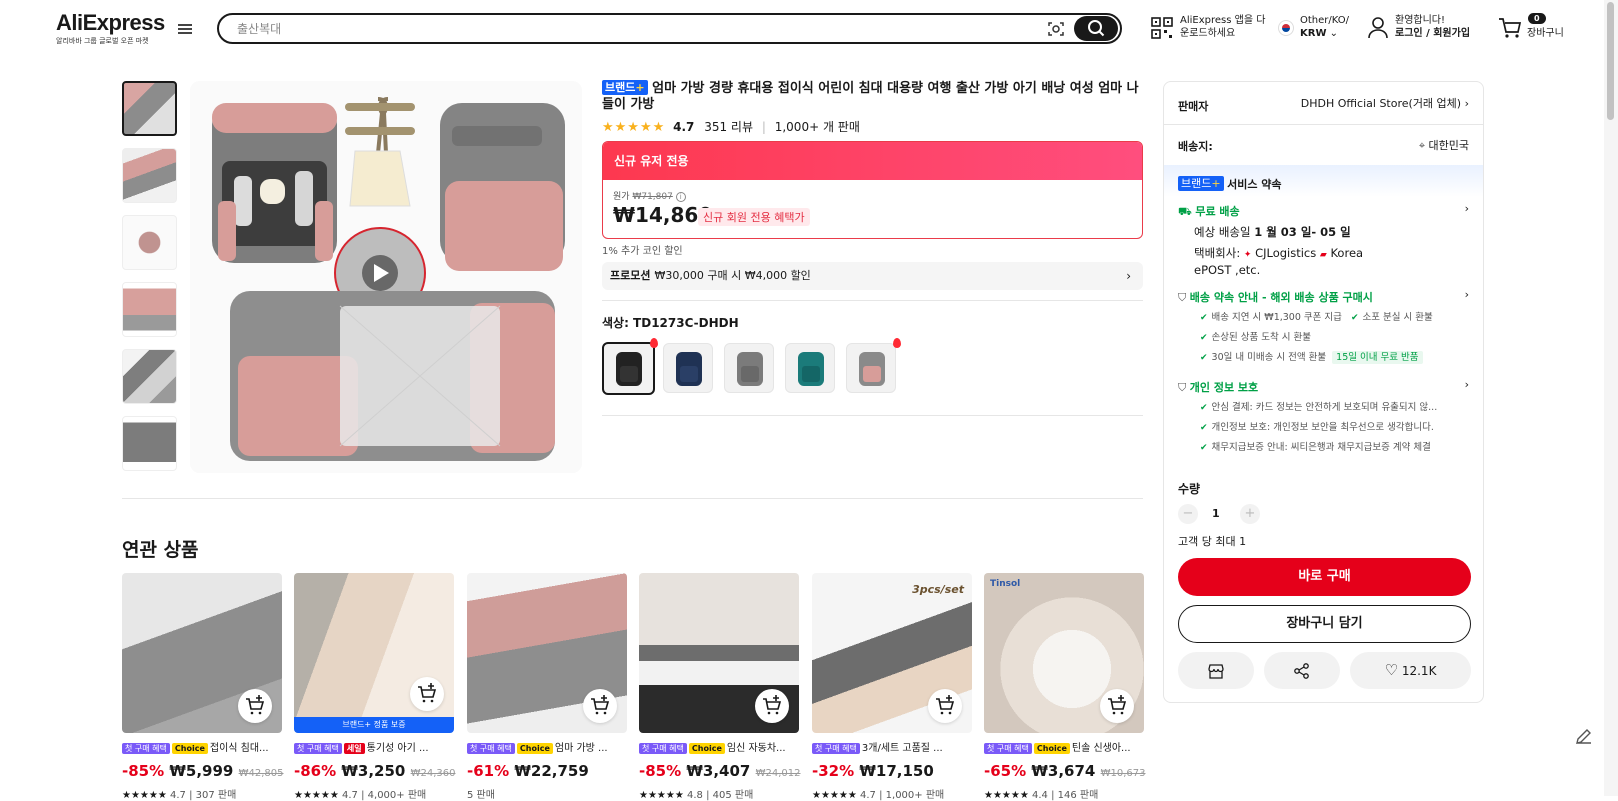 The height and width of the screenshot is (801, 1618). What do you see at coordinates (628, 368) in the screenshot?
I see `swatch-black` at bounding box center [628, 368].